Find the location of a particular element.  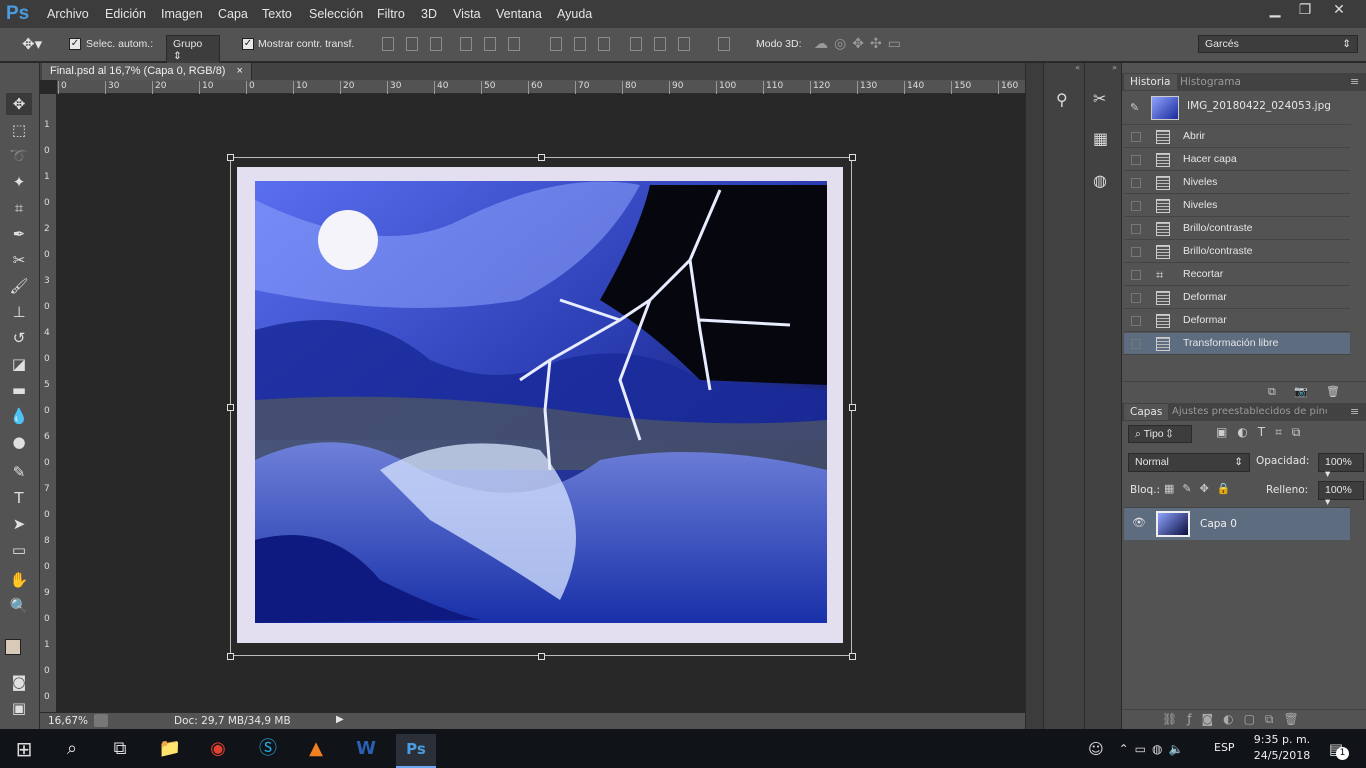

history-item: Deformar is located at coordinates (1237, 321).